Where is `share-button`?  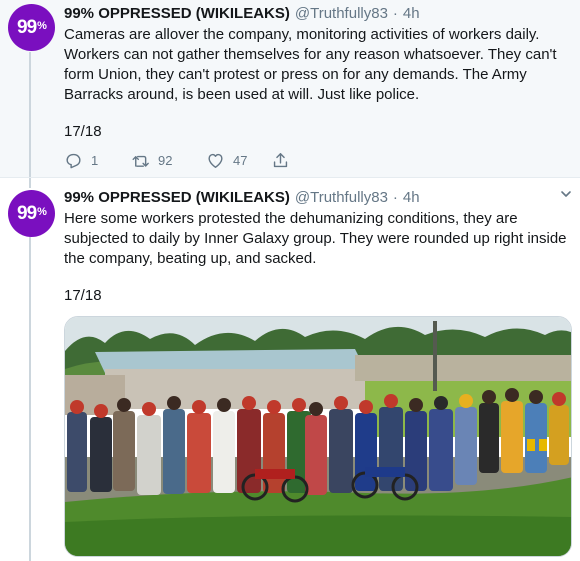 share-button is located at coordinates (280, 160).